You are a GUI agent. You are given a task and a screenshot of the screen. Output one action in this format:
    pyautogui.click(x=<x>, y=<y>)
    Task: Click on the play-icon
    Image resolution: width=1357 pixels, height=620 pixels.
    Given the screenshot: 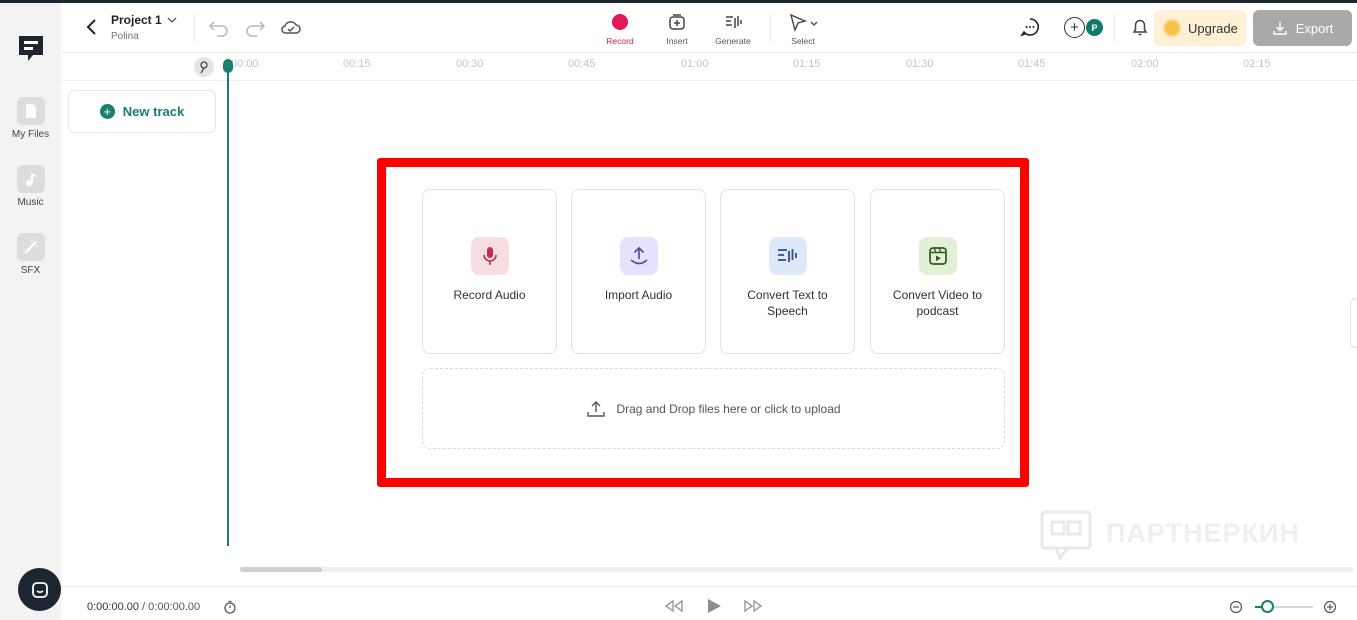 What is the action you would take?
    pyautogui.click(x=714, y=606)
    